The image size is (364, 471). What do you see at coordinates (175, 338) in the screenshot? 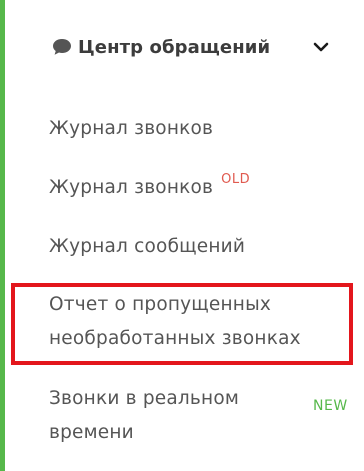
I see `menu-item-label-line2: необработанных звонках` at bounding box center [175, 338].